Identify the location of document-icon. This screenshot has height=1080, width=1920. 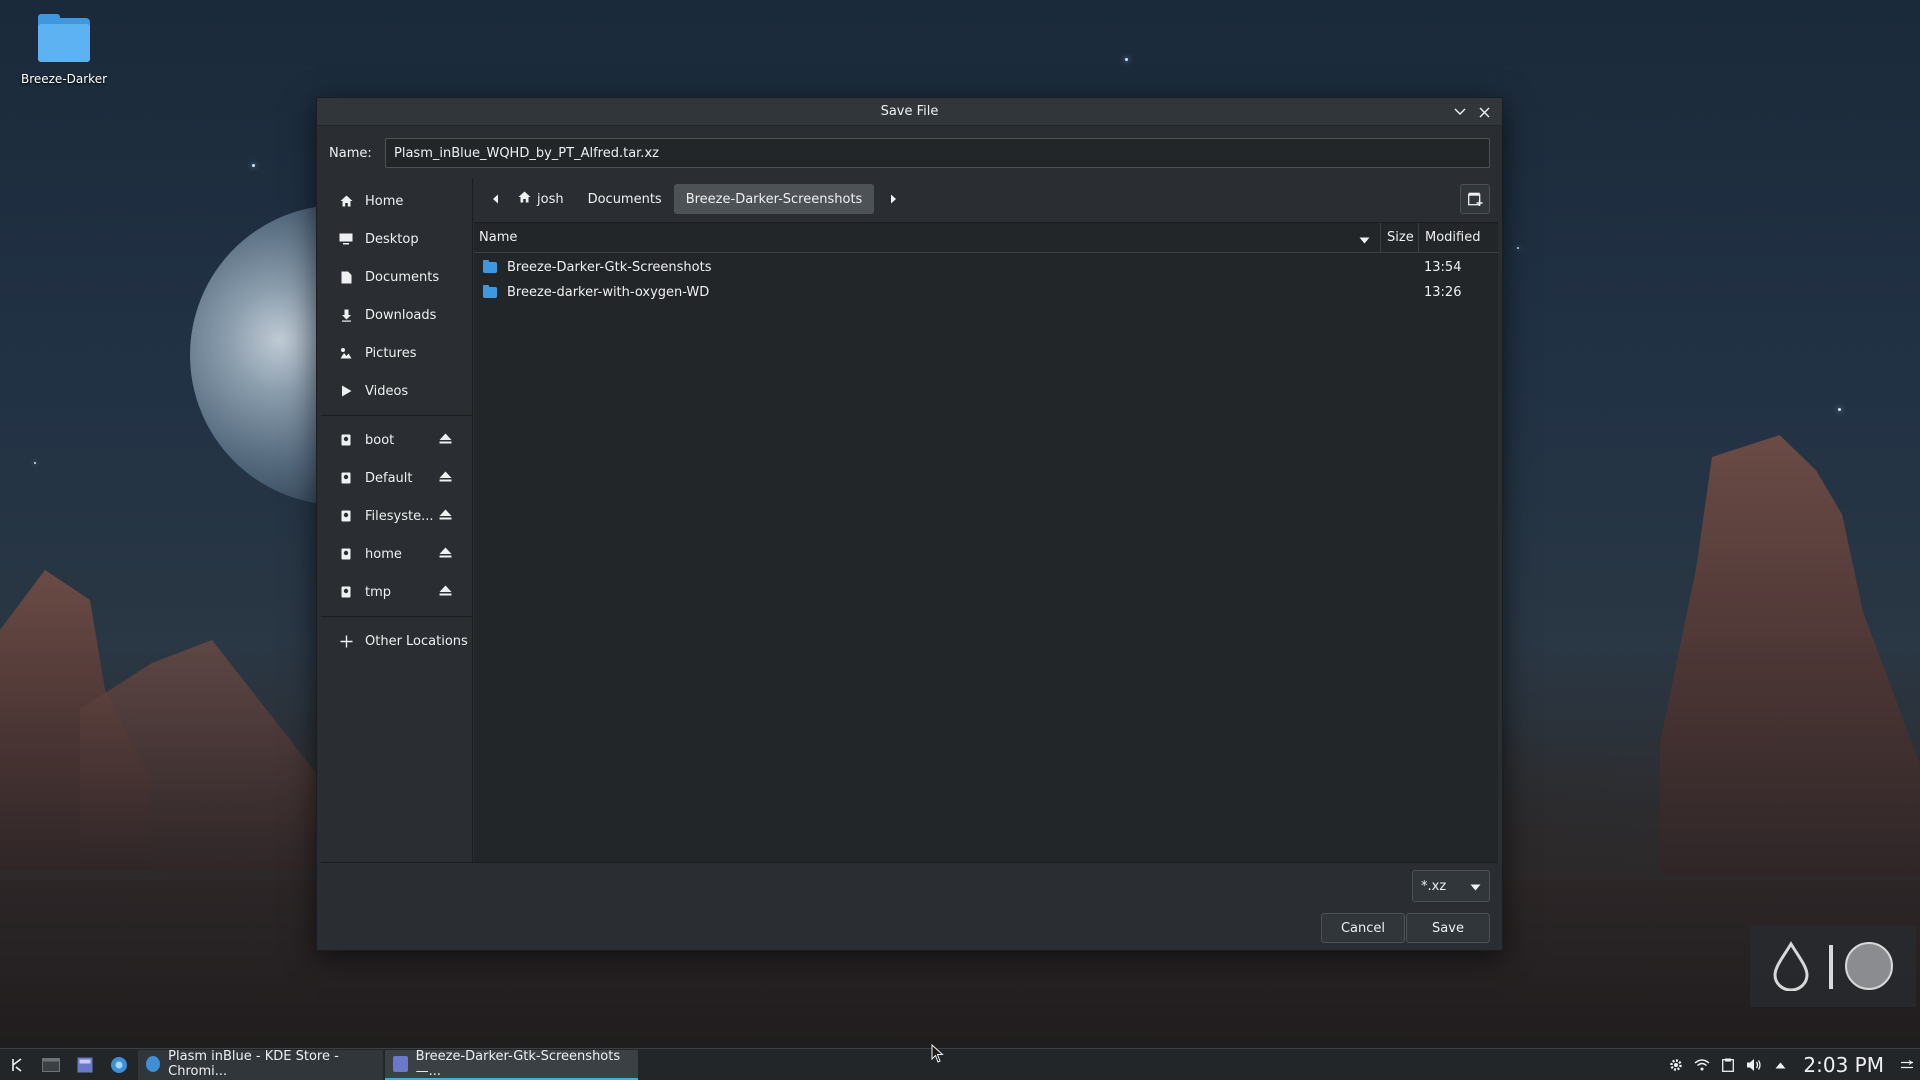
(346, 277).